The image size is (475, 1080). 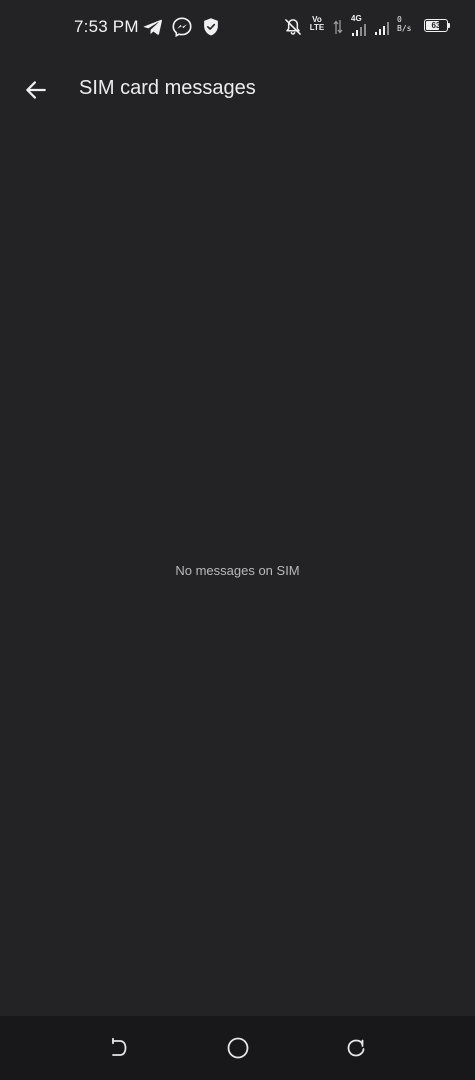 I want to click on volte-indicator: Vo LTE, so click(x=317, y=24).